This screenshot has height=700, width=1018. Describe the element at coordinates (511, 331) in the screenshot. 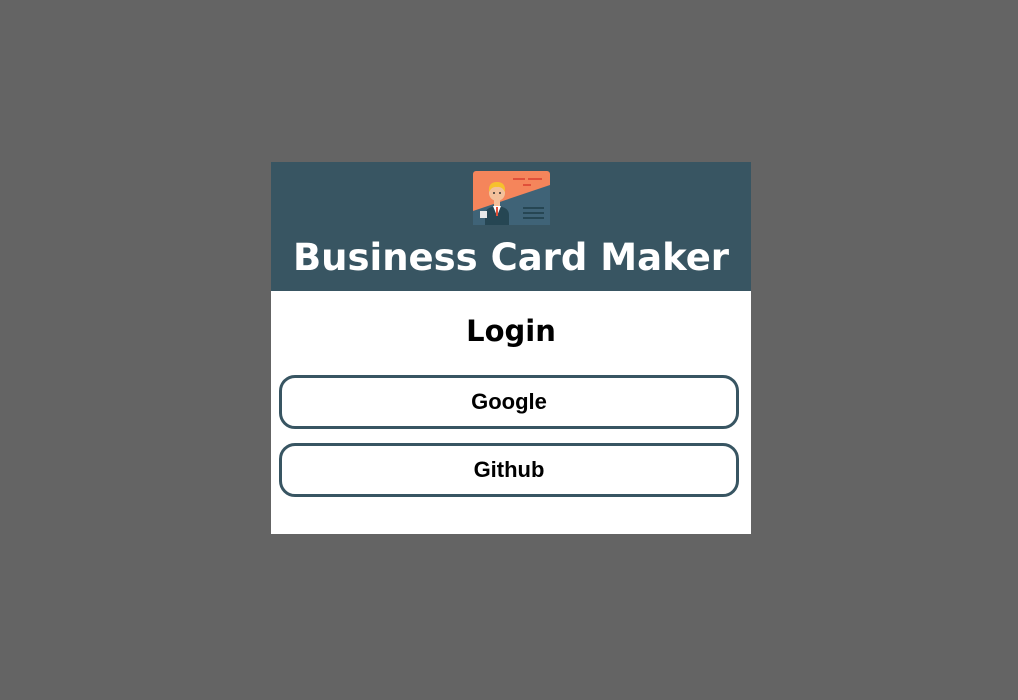

I see `login-heading: Login` at that location.